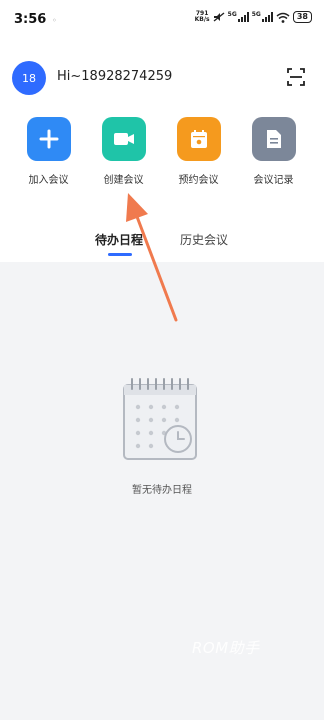  I want to click on status-indicators: 791 KB/s 5G 5G 38, so click(253, 17).